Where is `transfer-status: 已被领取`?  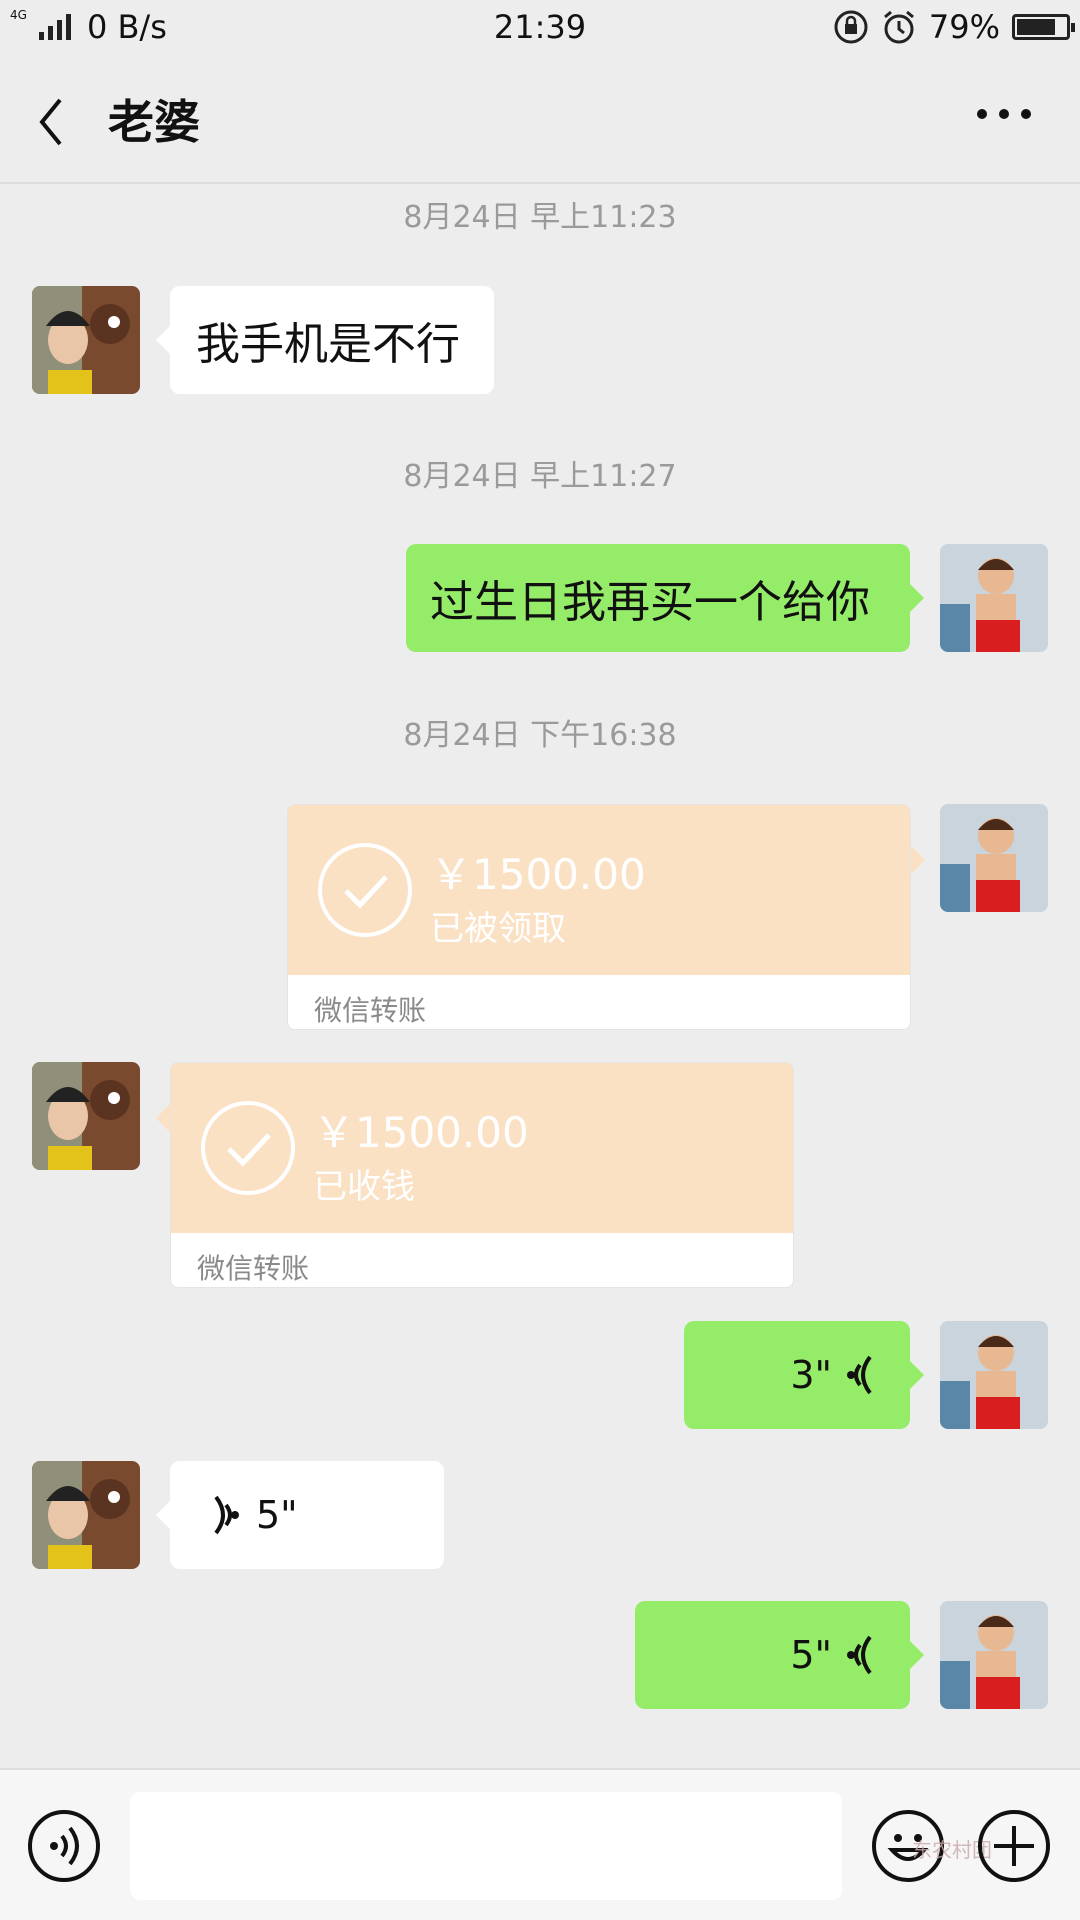 transfer-status: 已被领取 is located at coordinates (498, 929).